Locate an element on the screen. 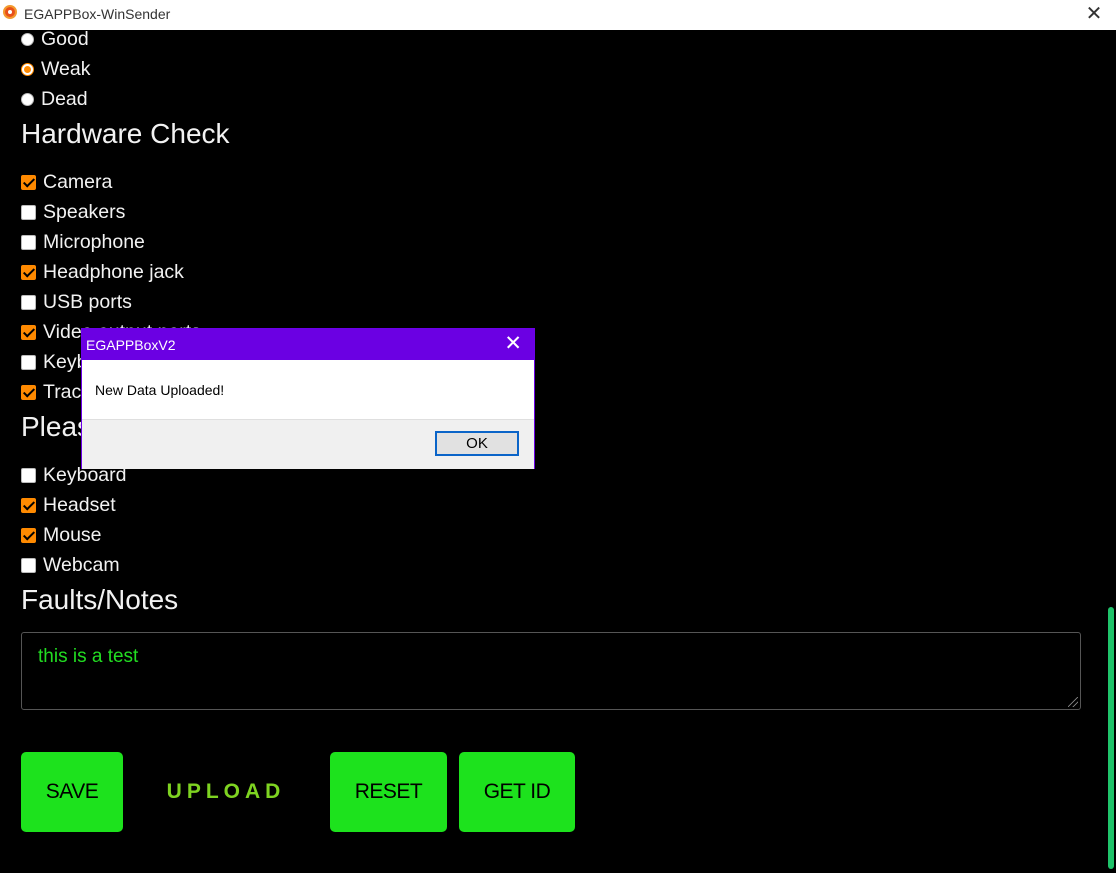 The width and height of the screenshot is (1116, 873). scrollbar-thumb is located at coordinates (1111, 738).